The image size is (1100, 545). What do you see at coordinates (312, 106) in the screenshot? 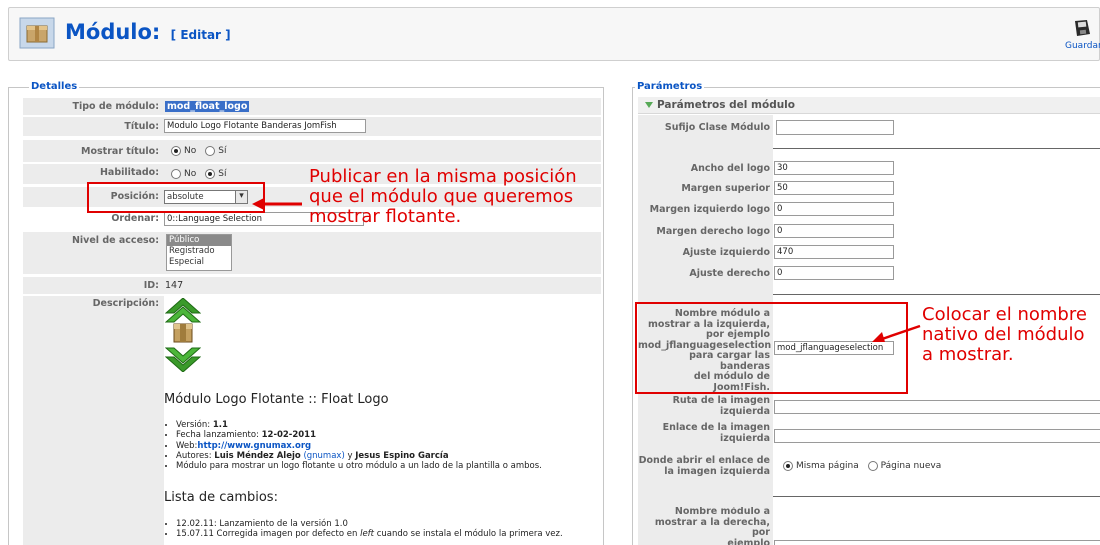
I see `module-type-row: Tipo de módulo: mod_float_logo` at bounding box center [312, 106].